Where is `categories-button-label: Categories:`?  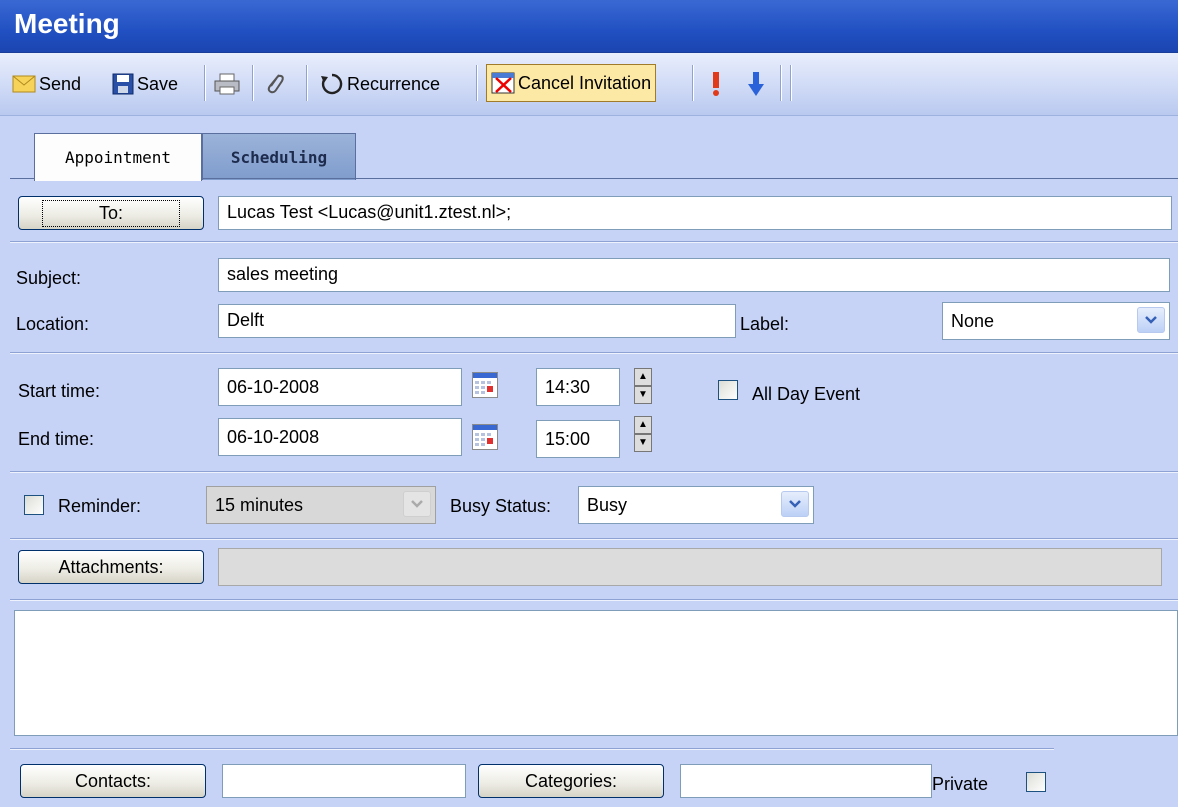
categories-button-label: Categories: is located at coordinates (571, 780).